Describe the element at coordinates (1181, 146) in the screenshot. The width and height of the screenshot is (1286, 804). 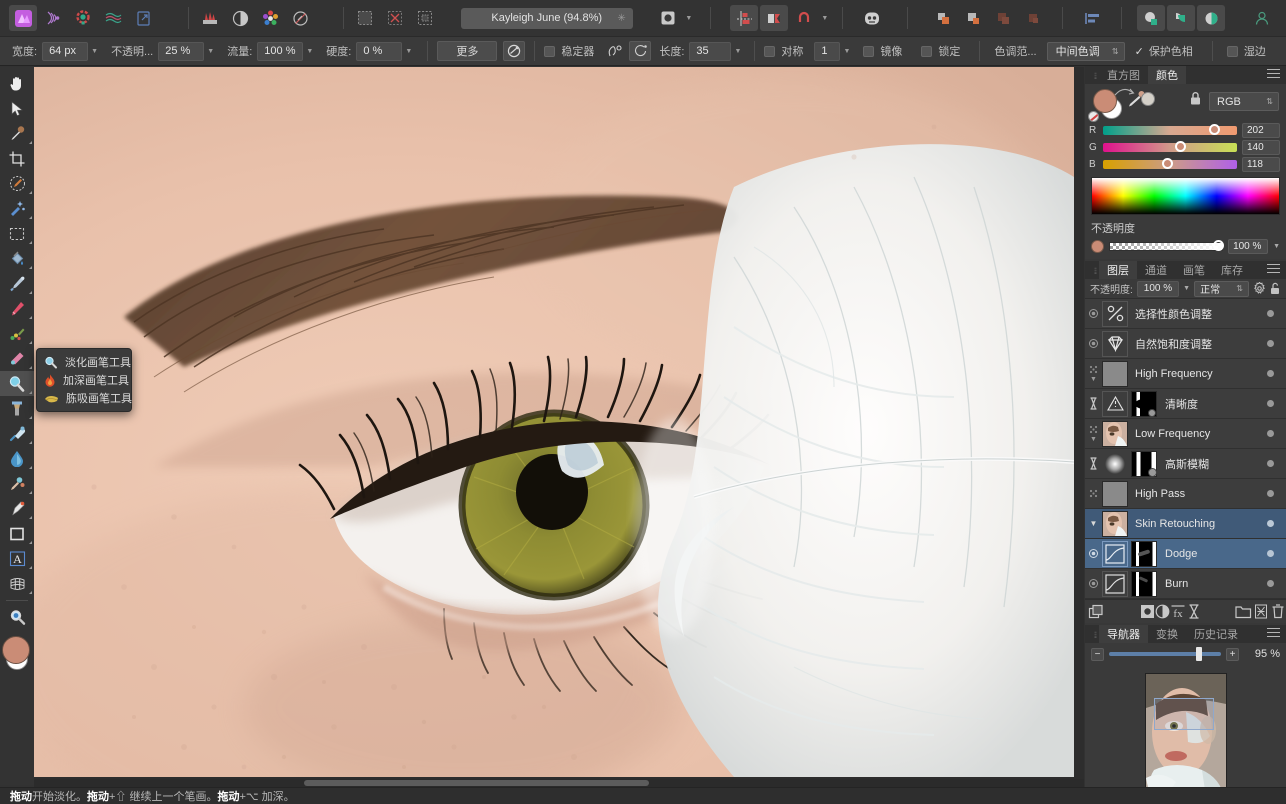
I see `g-slider-knob` at that location.